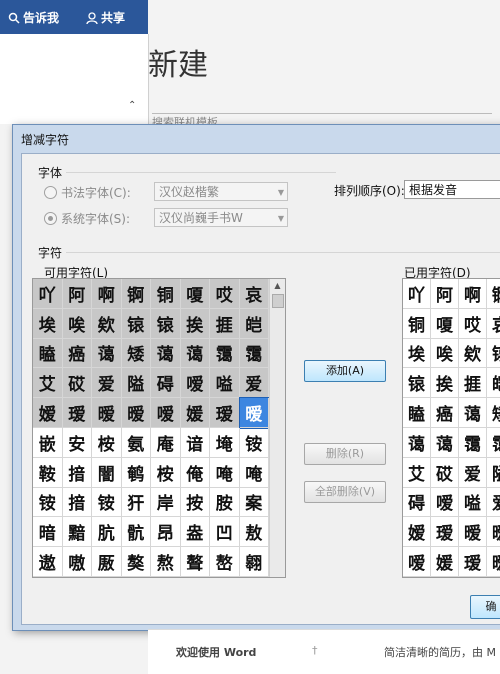  I want to click on welcome-template-label: 欢迎使用 Word, so click(216, 652).